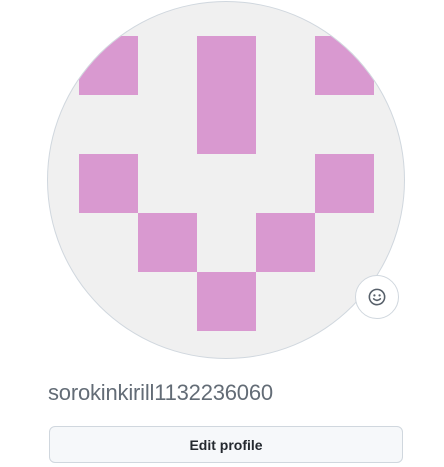  Describe the element at coordinates (226, 444) in the screenshot. I see `edit-profile-button: Edit profile` at that location.